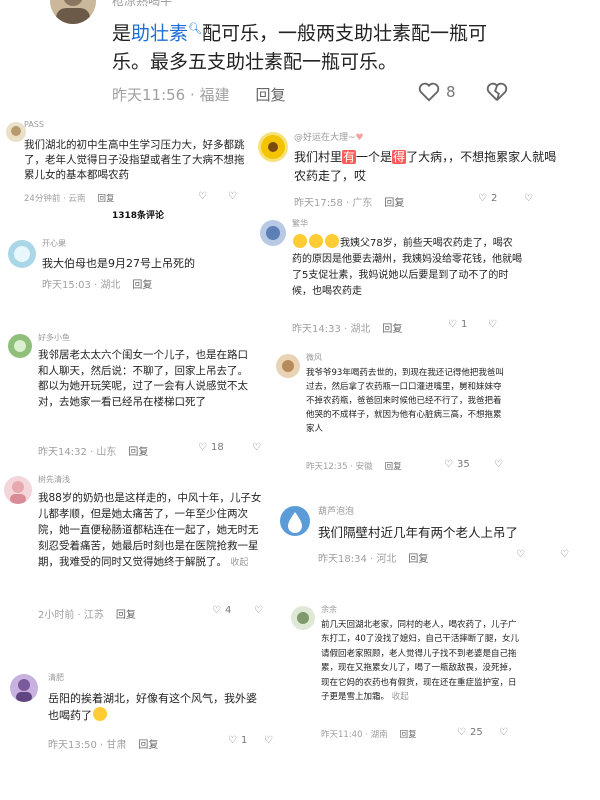 This screenshot has width=600, height=800. What do you see at coordinates (122, 33) in the screenshot?
I see `comment-text-before: 是` at bounding box center [122, 33].